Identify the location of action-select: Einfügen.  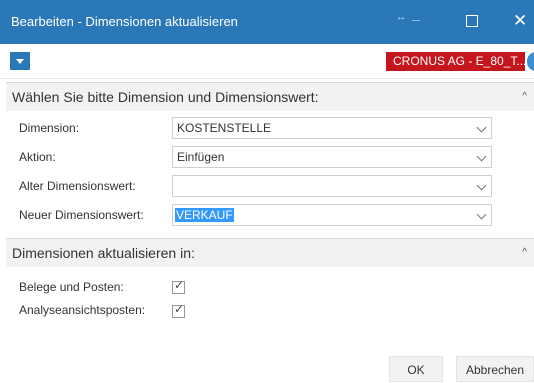
(332, 157).